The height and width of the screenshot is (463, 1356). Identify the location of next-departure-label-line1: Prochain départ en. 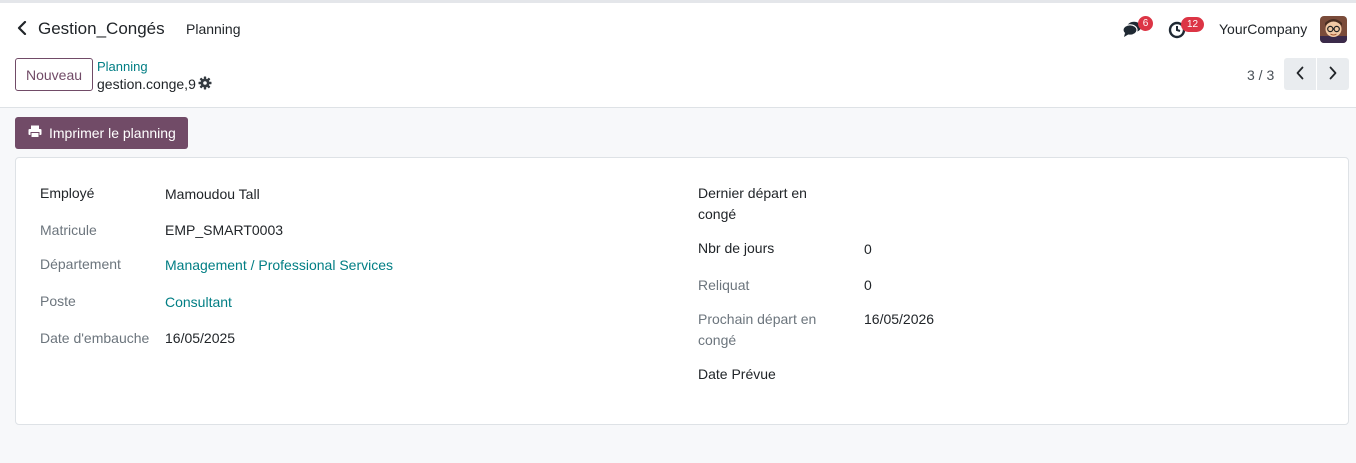
(757, 319).